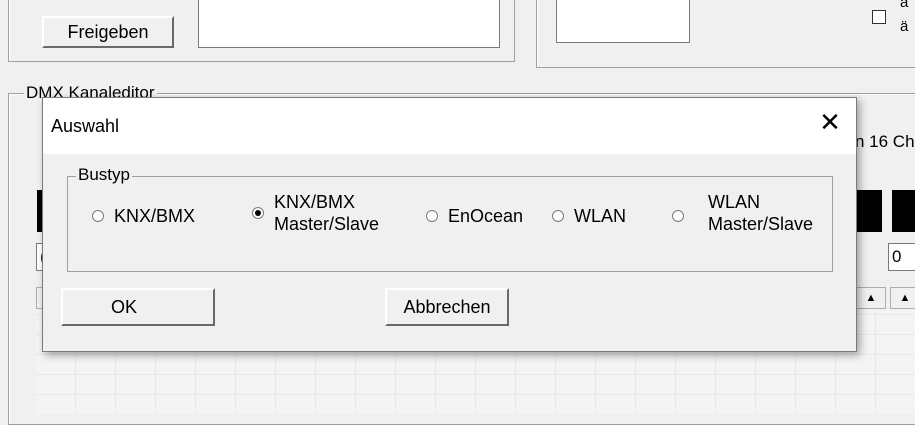  Describe the element at coordinates (904, 26) in the screenshot. I see `checkbox-label-bottom: ä` at that location.